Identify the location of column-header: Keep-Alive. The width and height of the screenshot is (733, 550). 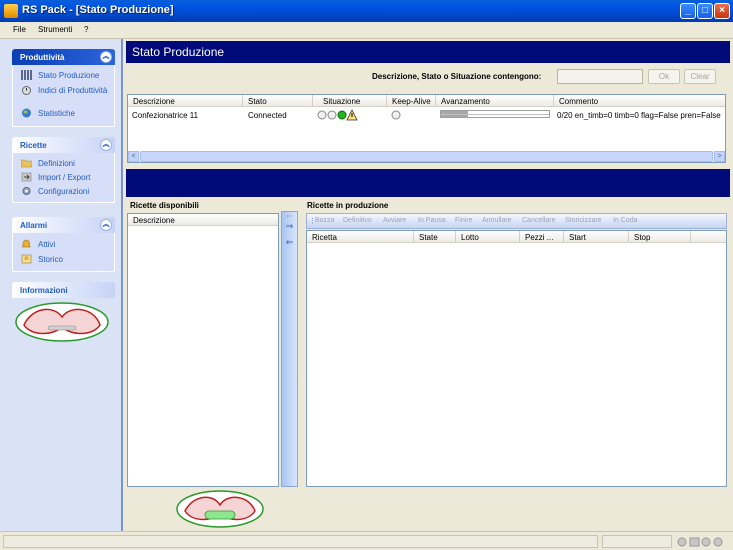
(411, 101).